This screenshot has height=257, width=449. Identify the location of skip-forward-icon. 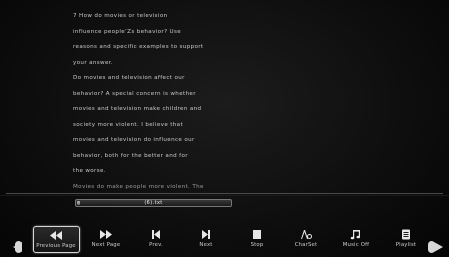
(206, 234).